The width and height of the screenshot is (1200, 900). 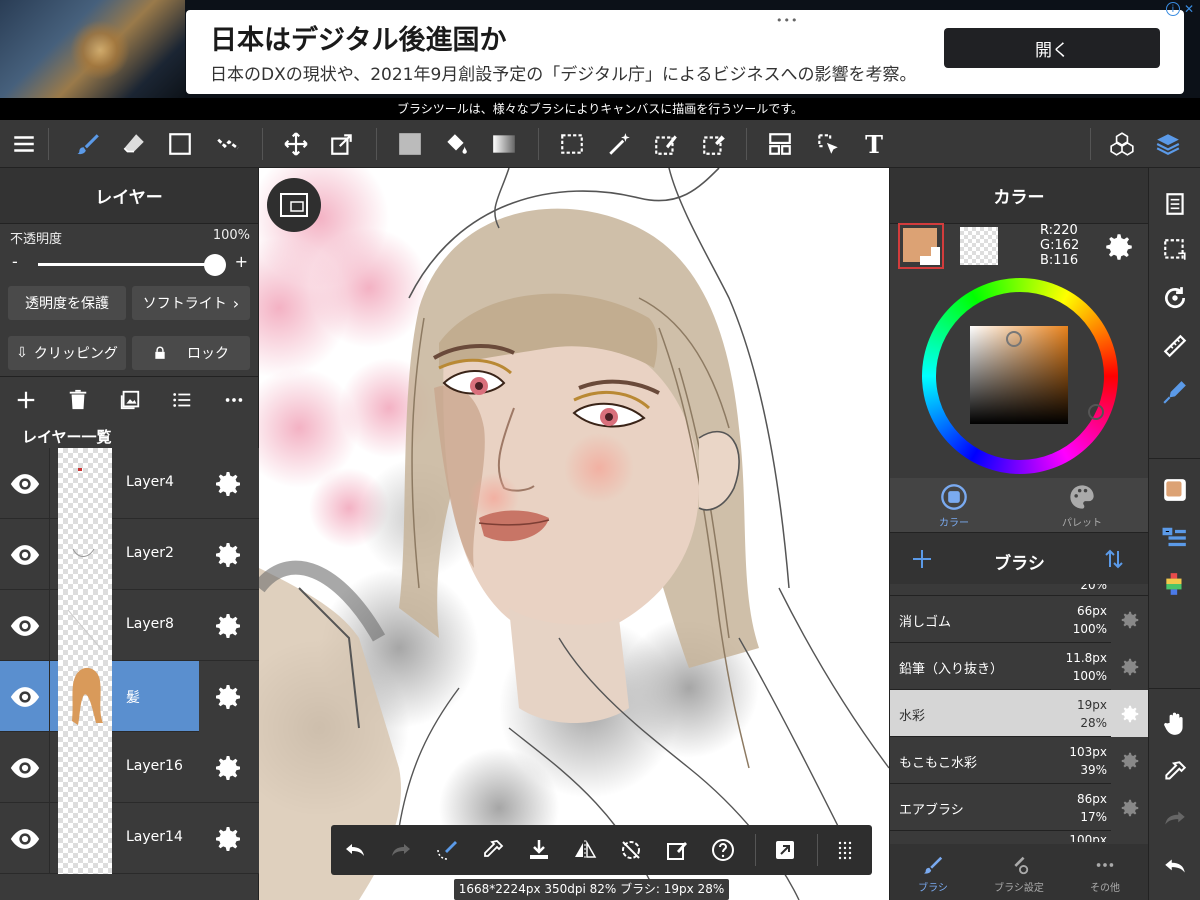 What do you see at coordinates (933, 874) in the screenshot?
I see `tab-brush: ブラシ` at bounding box center [933, 874].